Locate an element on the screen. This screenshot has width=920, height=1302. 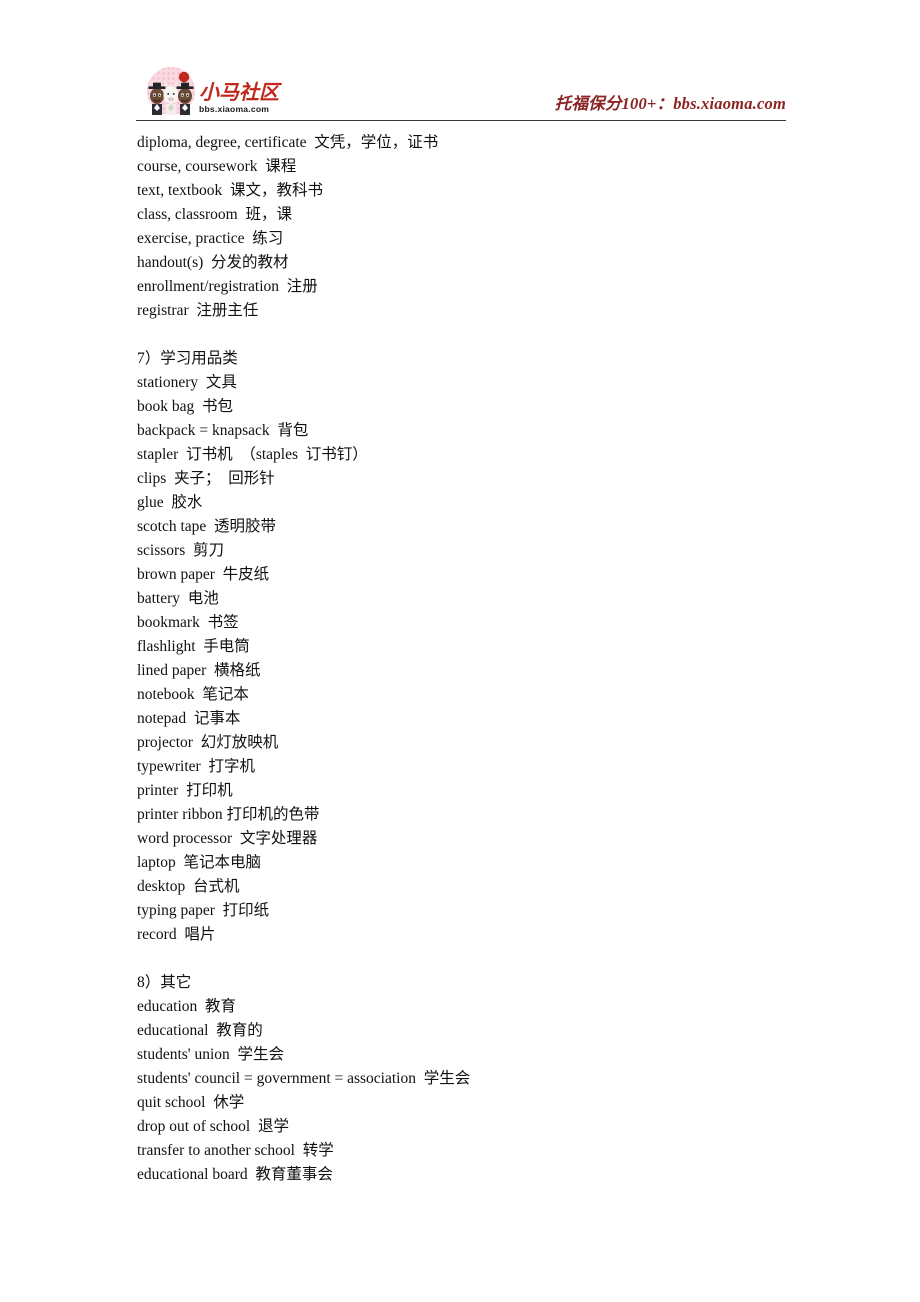
header-divider-rule is located at coordinates (461, 120).